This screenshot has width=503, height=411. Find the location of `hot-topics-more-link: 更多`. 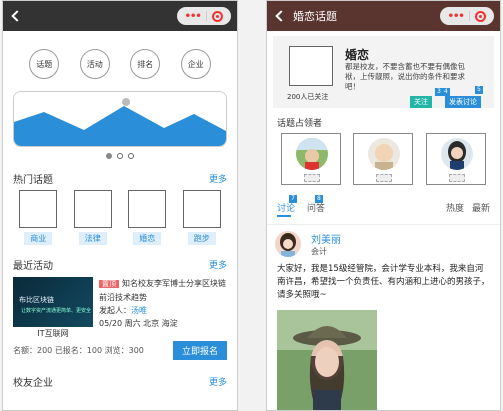

hot-topics-more-link: 更多 is located at coordinates (218, 178).